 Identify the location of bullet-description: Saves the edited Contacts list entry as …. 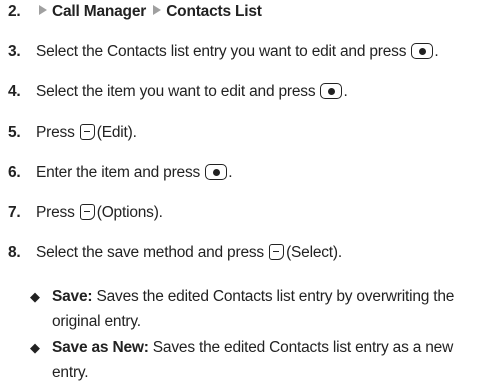
(303, 347).